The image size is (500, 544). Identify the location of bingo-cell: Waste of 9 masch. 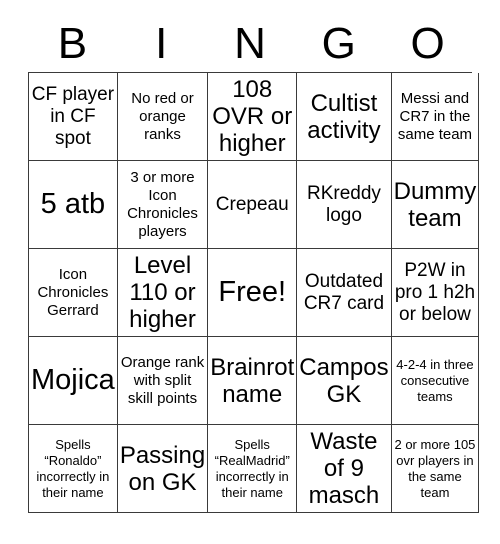
(344, 469).